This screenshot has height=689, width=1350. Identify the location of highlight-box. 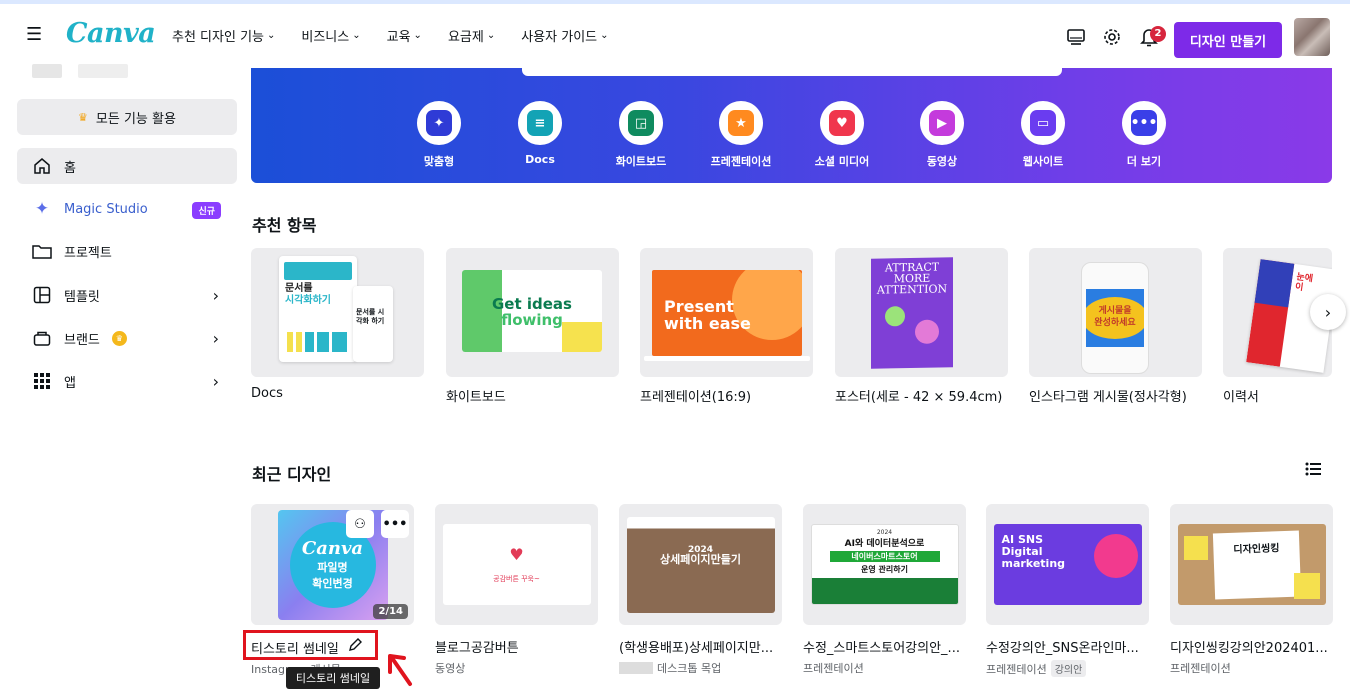
(310, 645).